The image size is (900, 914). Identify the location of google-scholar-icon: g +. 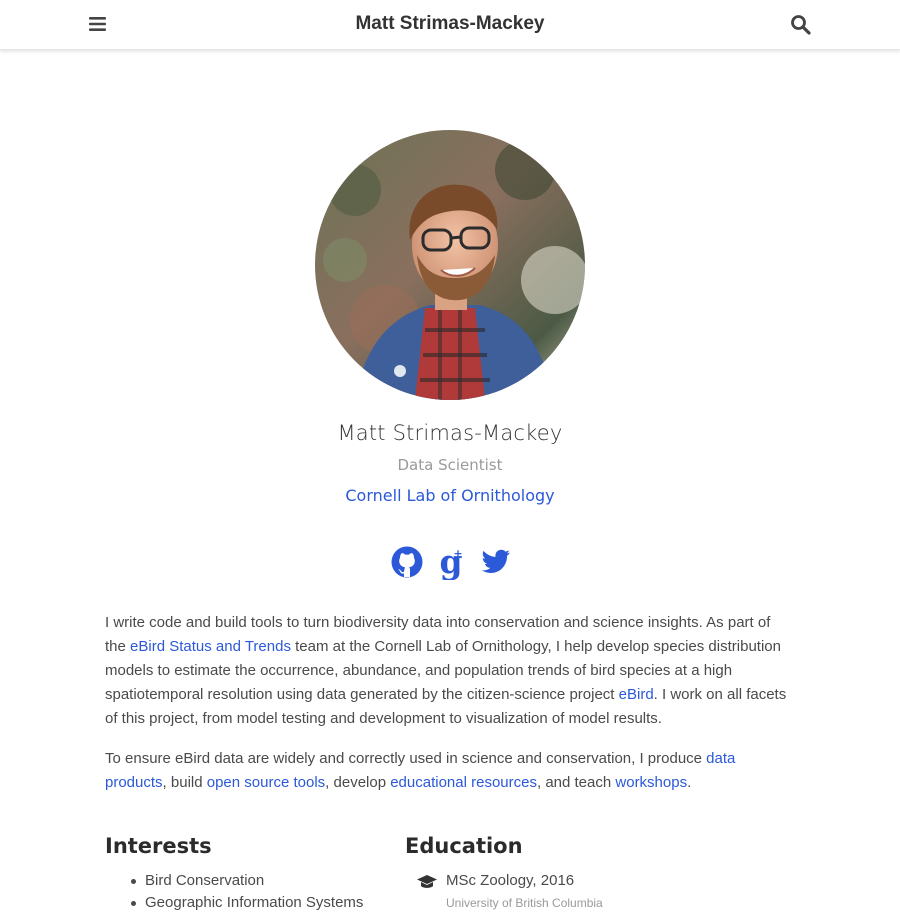
(451, 561).